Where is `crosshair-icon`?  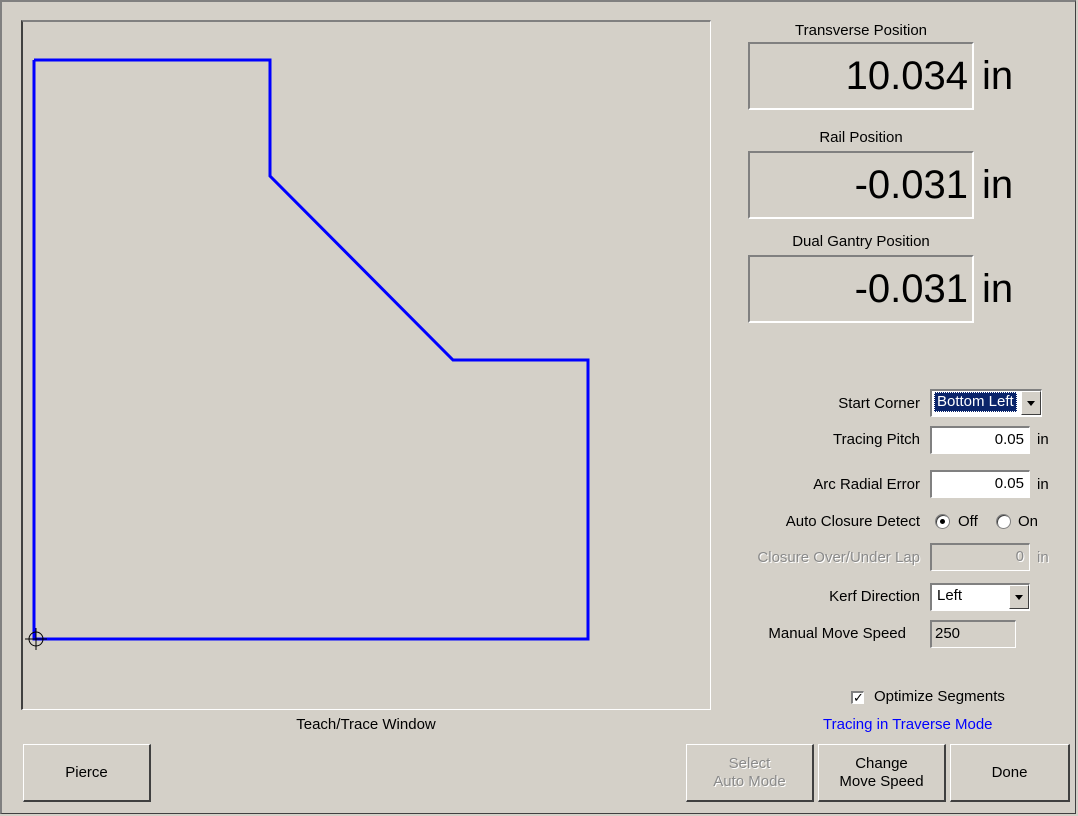
crosshair-icon is located at coordinates (36, 639).